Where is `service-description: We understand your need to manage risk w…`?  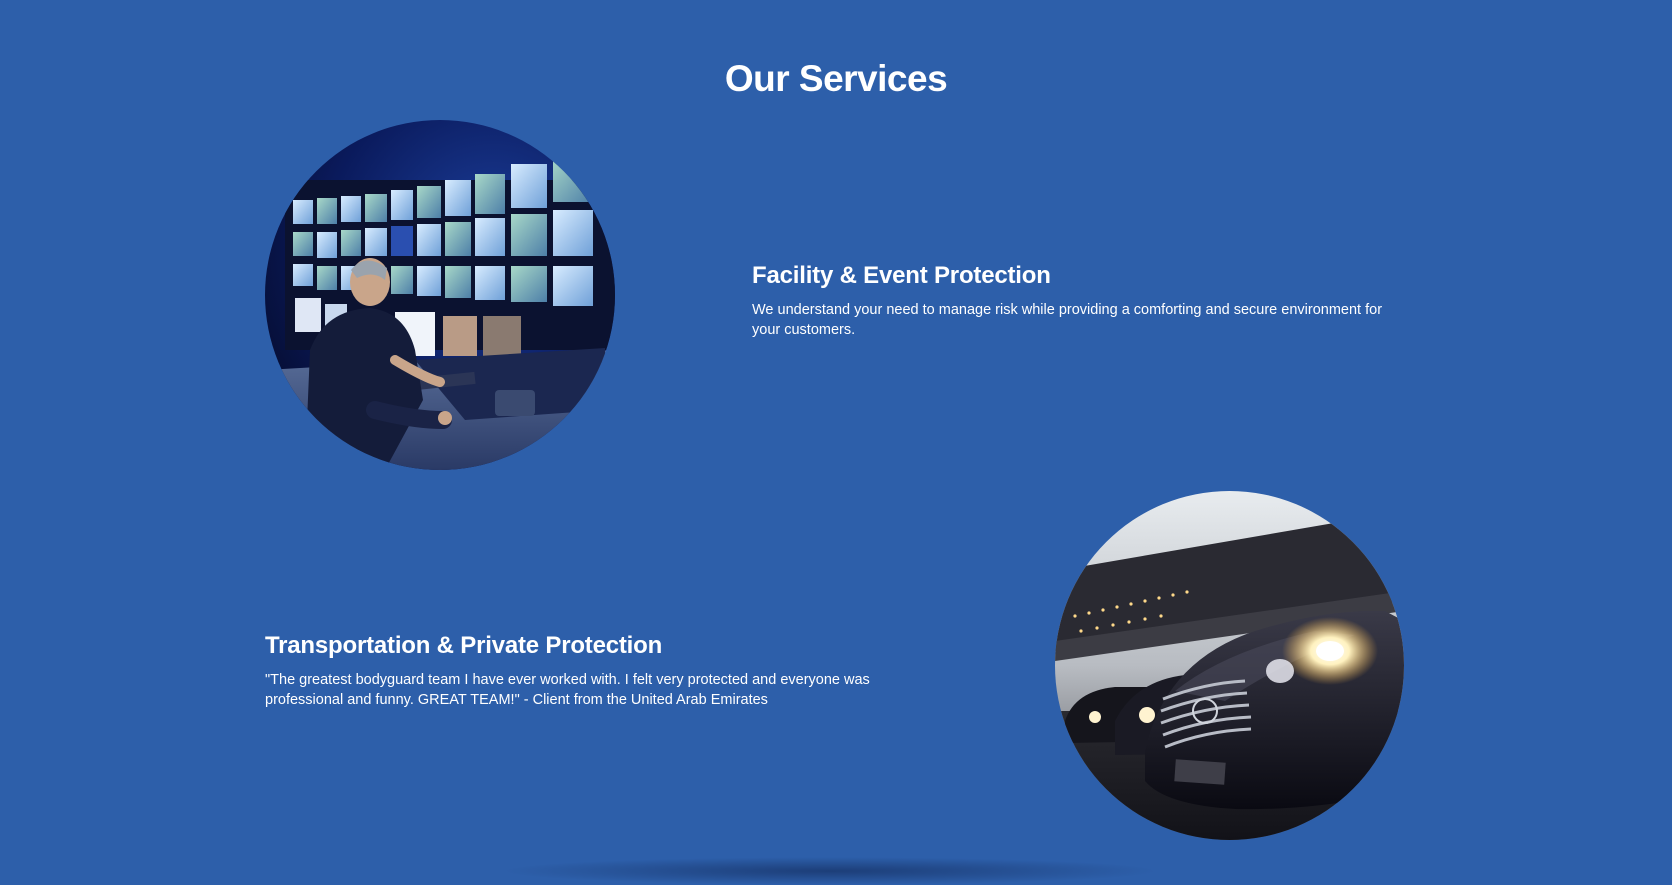 service-description: We understand your need to manage risk w… is located at coordinates (1067, 320).